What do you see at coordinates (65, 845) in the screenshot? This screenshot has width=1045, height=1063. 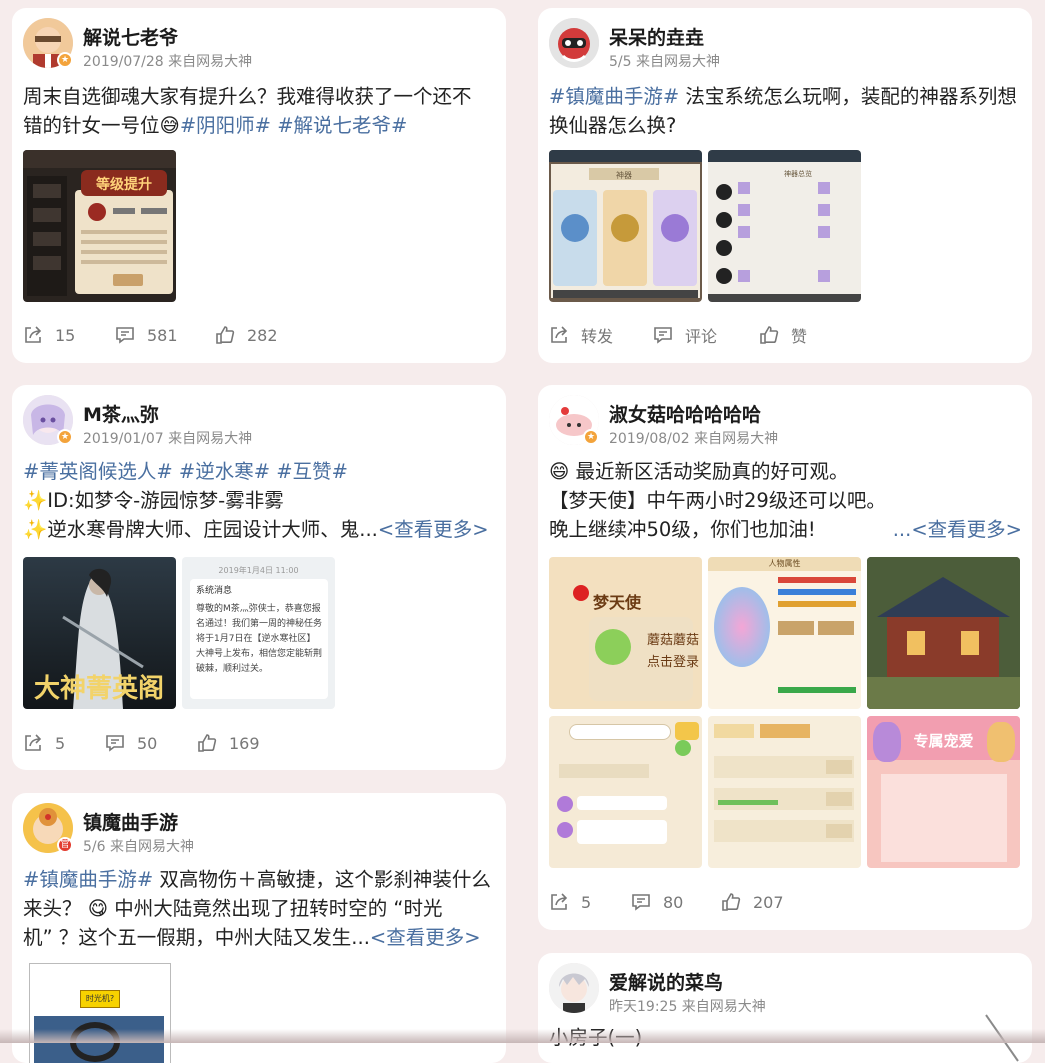 I see `official-badge-icon: 官` at bounding box center [65, 845].